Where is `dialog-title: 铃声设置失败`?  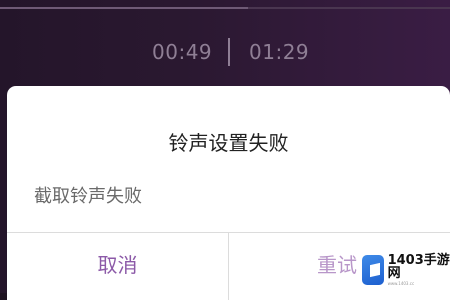 dialog-title: 铃声设置失败 is located at coordinates (228, 143).